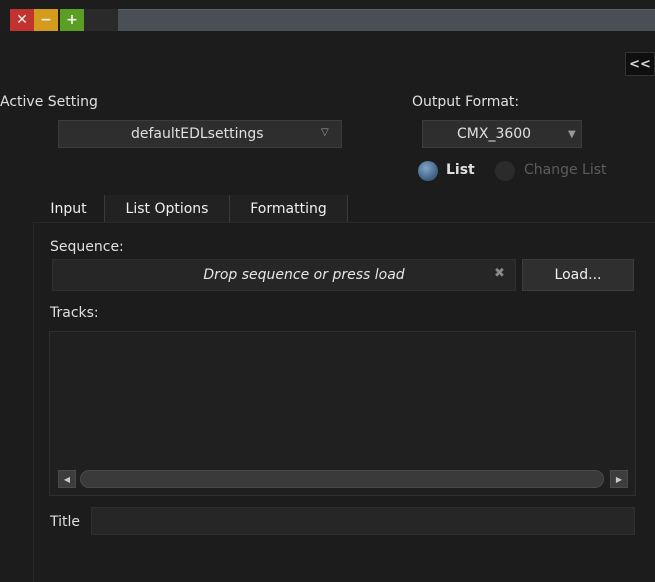 The height and width of the screenshot is (582, 655). Describe the element at coordinates (494, 134) in the screenshot. I see `output-format-value: CMX_3600` at that location.